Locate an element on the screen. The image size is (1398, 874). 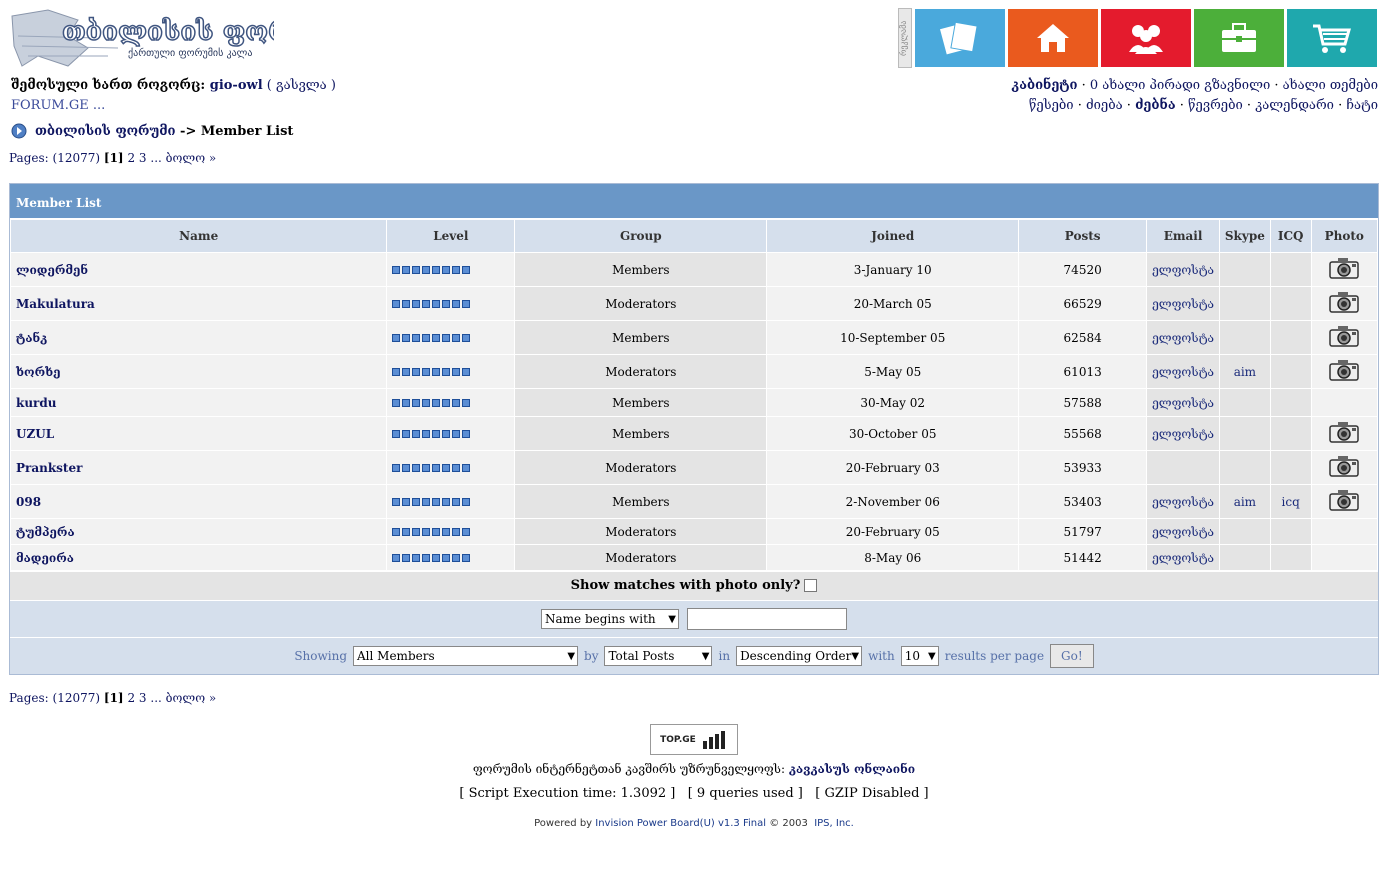
member-name-link: მადეირა is located at coordinates (45, 558).